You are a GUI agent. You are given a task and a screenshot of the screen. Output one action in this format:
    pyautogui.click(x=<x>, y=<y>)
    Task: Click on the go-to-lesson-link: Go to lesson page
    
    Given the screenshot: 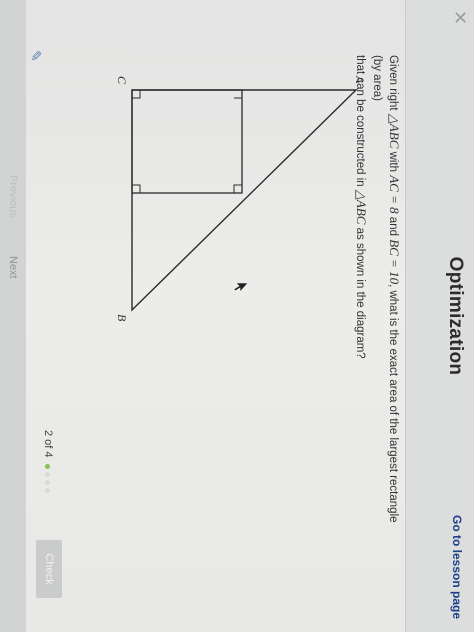 What is the action you would take?
    pyautogui.click(x=457, y=567)
    